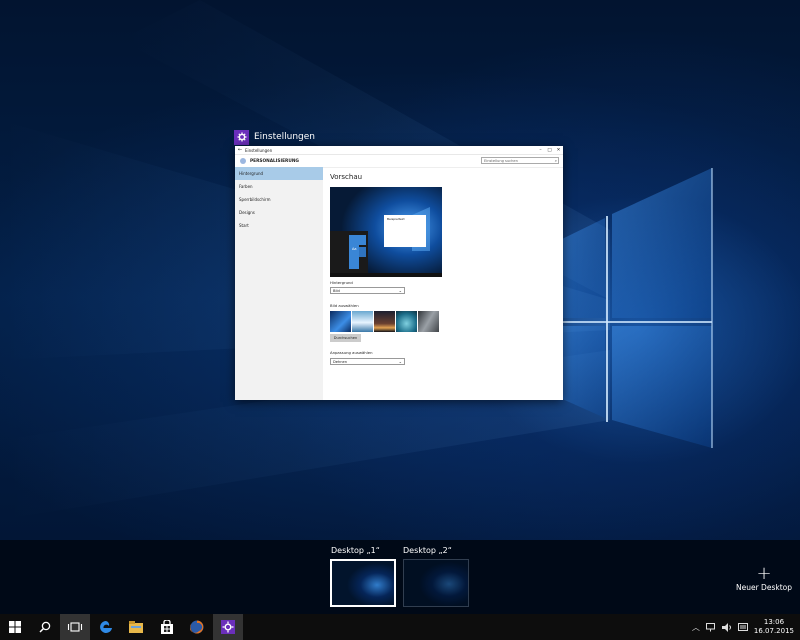 The height and width of the screenshot is (640, 800). I want to click on back-arrow-icon: ←, so click(240, 150).